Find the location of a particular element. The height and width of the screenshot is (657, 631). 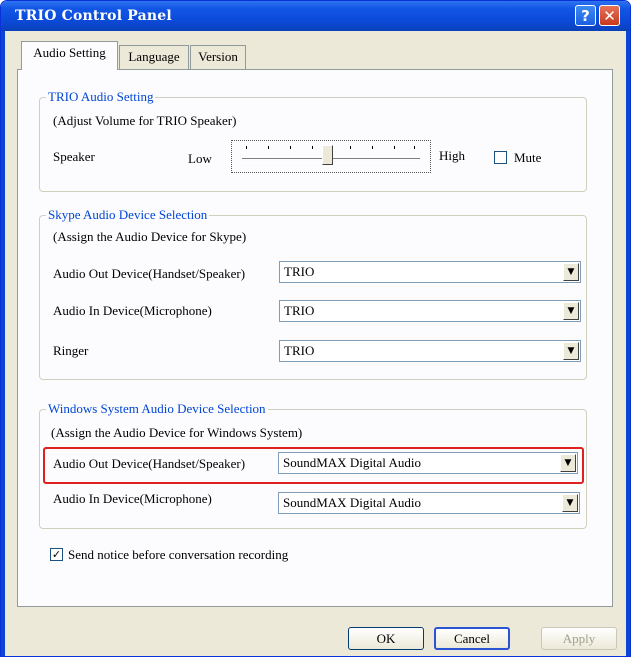

group-legend: Skype Audio Device Selection is located at coordinates (128, 215).